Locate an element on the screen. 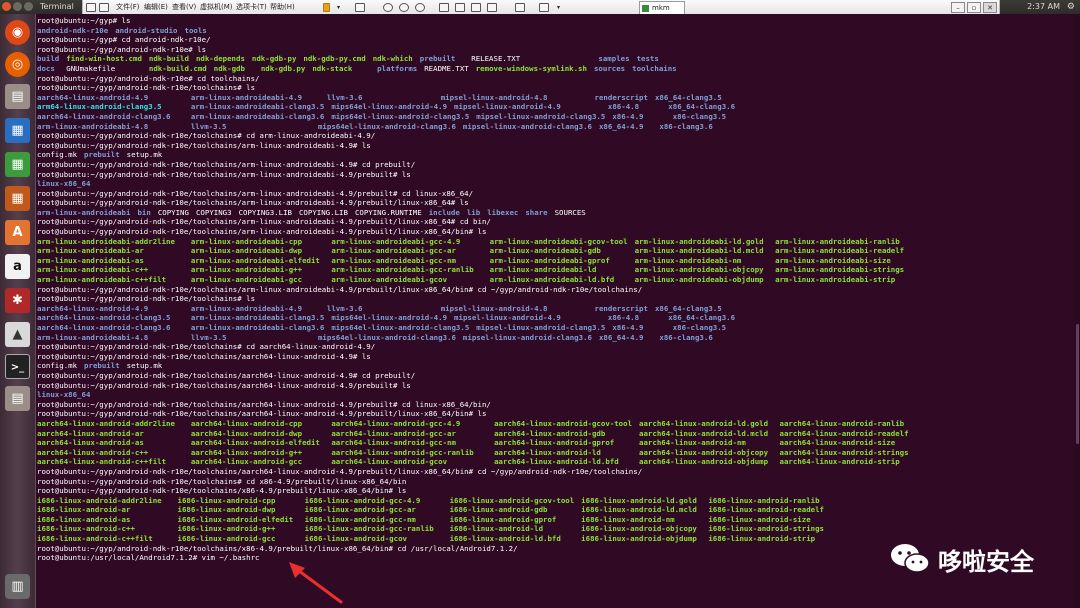 The image size is (1080, 608). terminal-entry: share is located at coordinates (536, 212).